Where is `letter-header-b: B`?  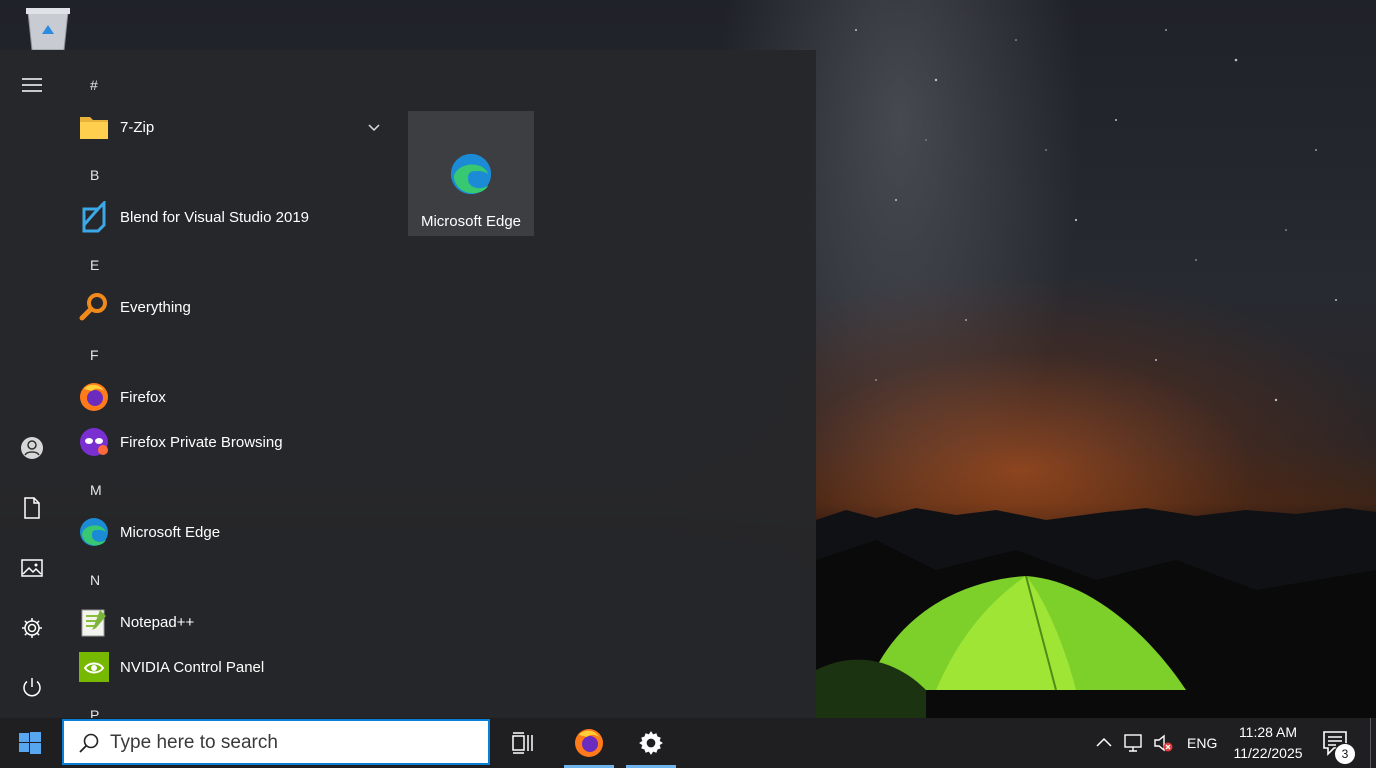 letter-header-b: B is located at coordinates (94, 175).